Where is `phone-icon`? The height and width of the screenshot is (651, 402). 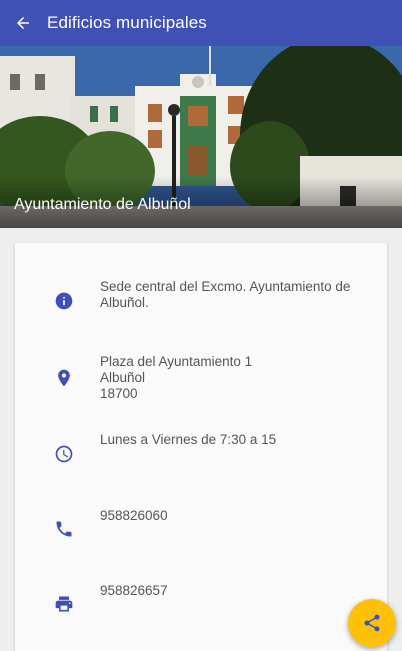
phone-icon is located at coordinates (64, 529).